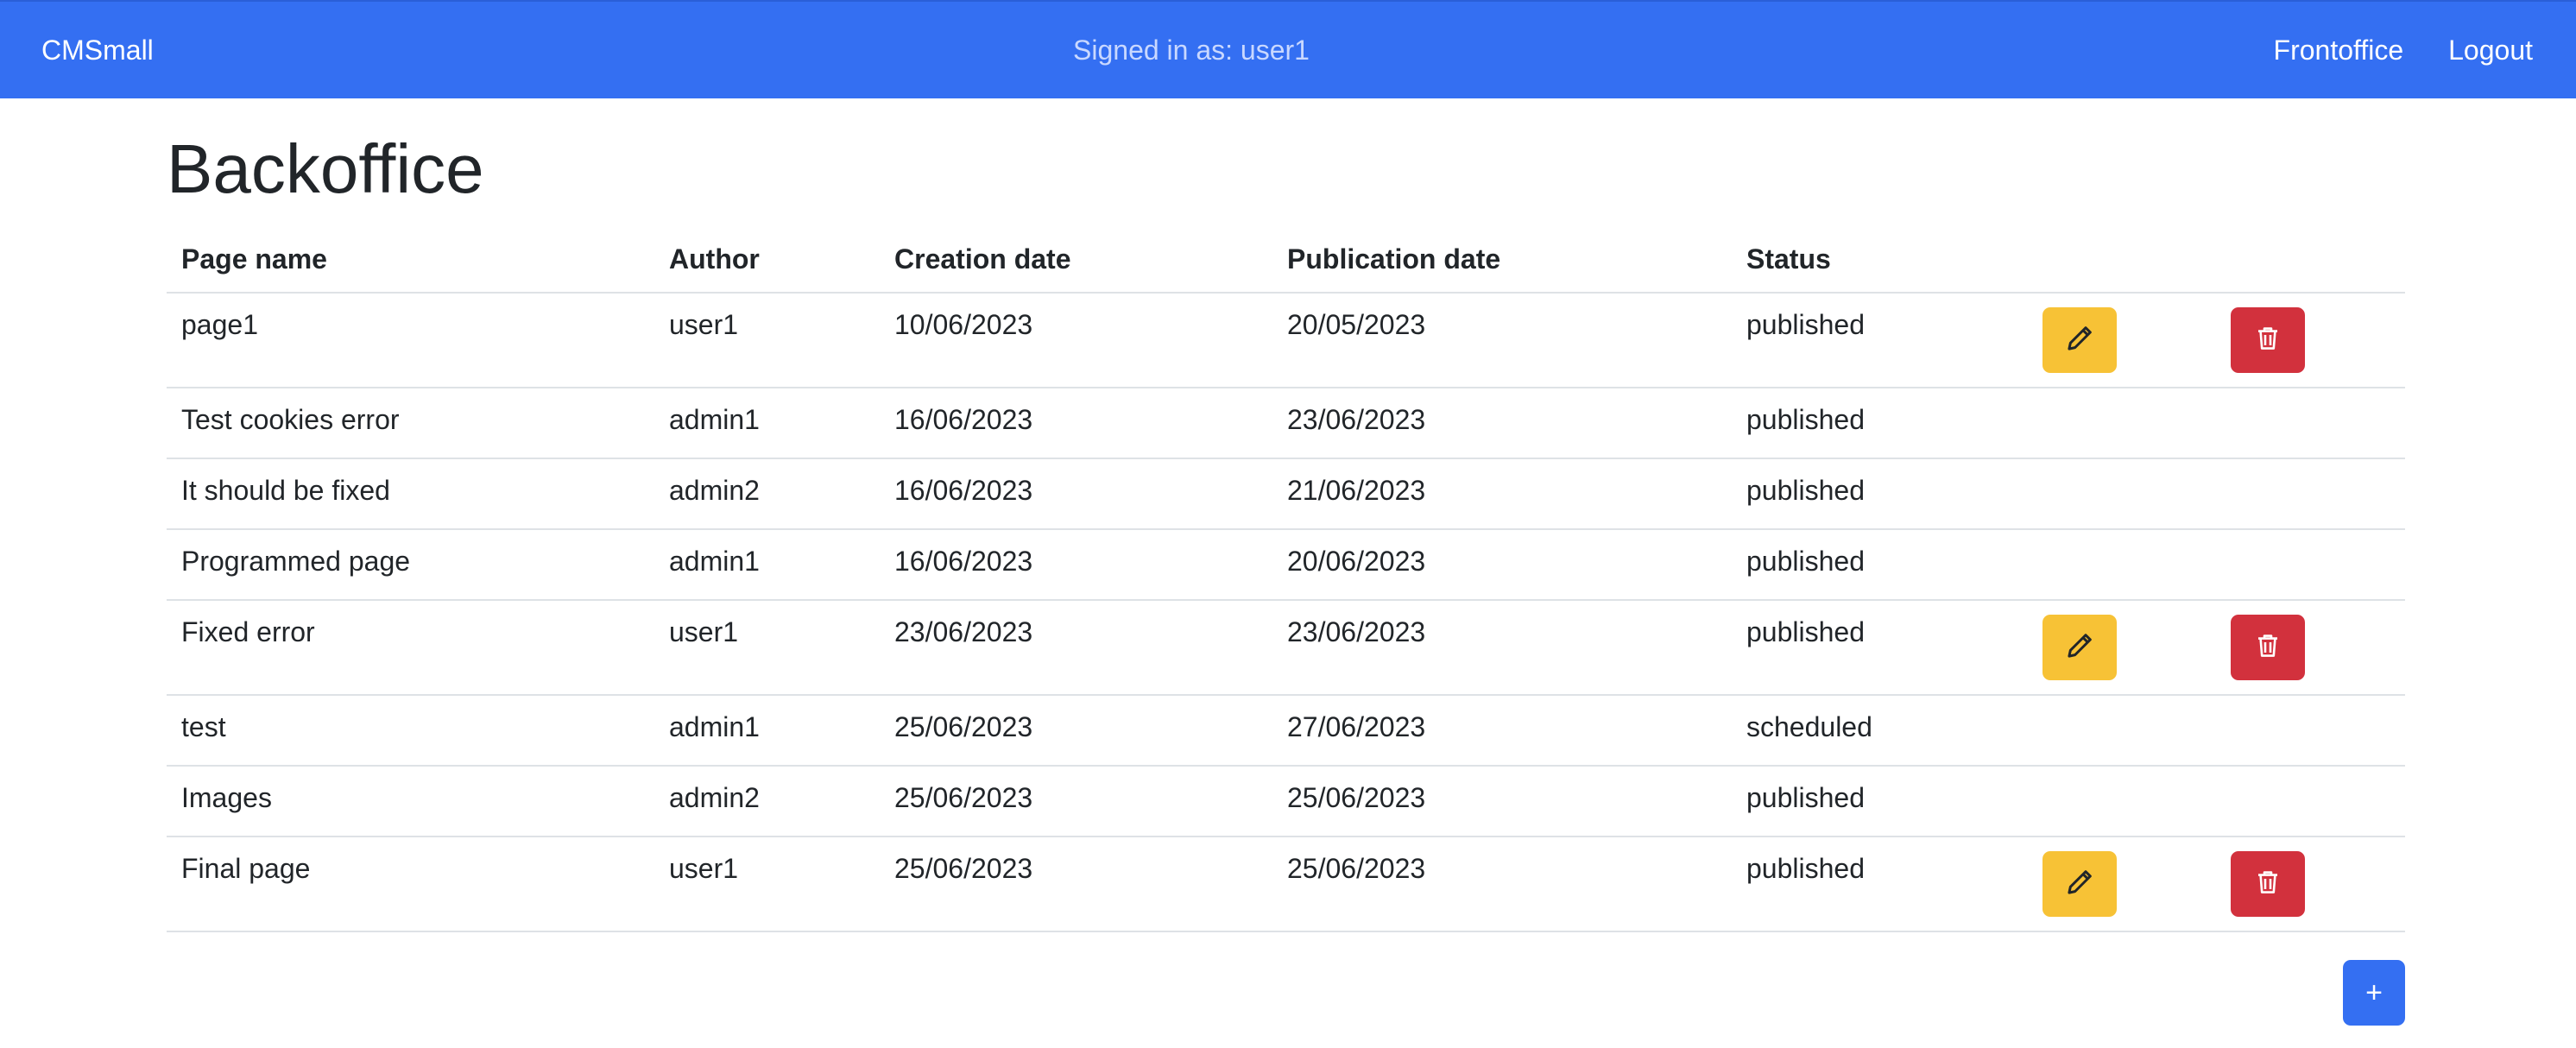  Describe the element at coordinates (325, 169) in the screenshot. I see `page-title: Backoffice` at that location.